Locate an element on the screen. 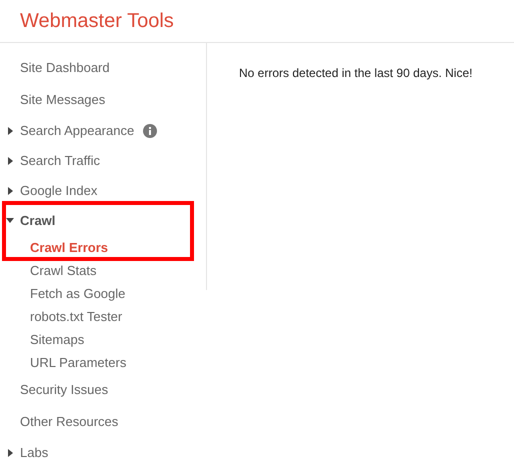  nav-link: Search Appearance is located at coordinates (77, 131).